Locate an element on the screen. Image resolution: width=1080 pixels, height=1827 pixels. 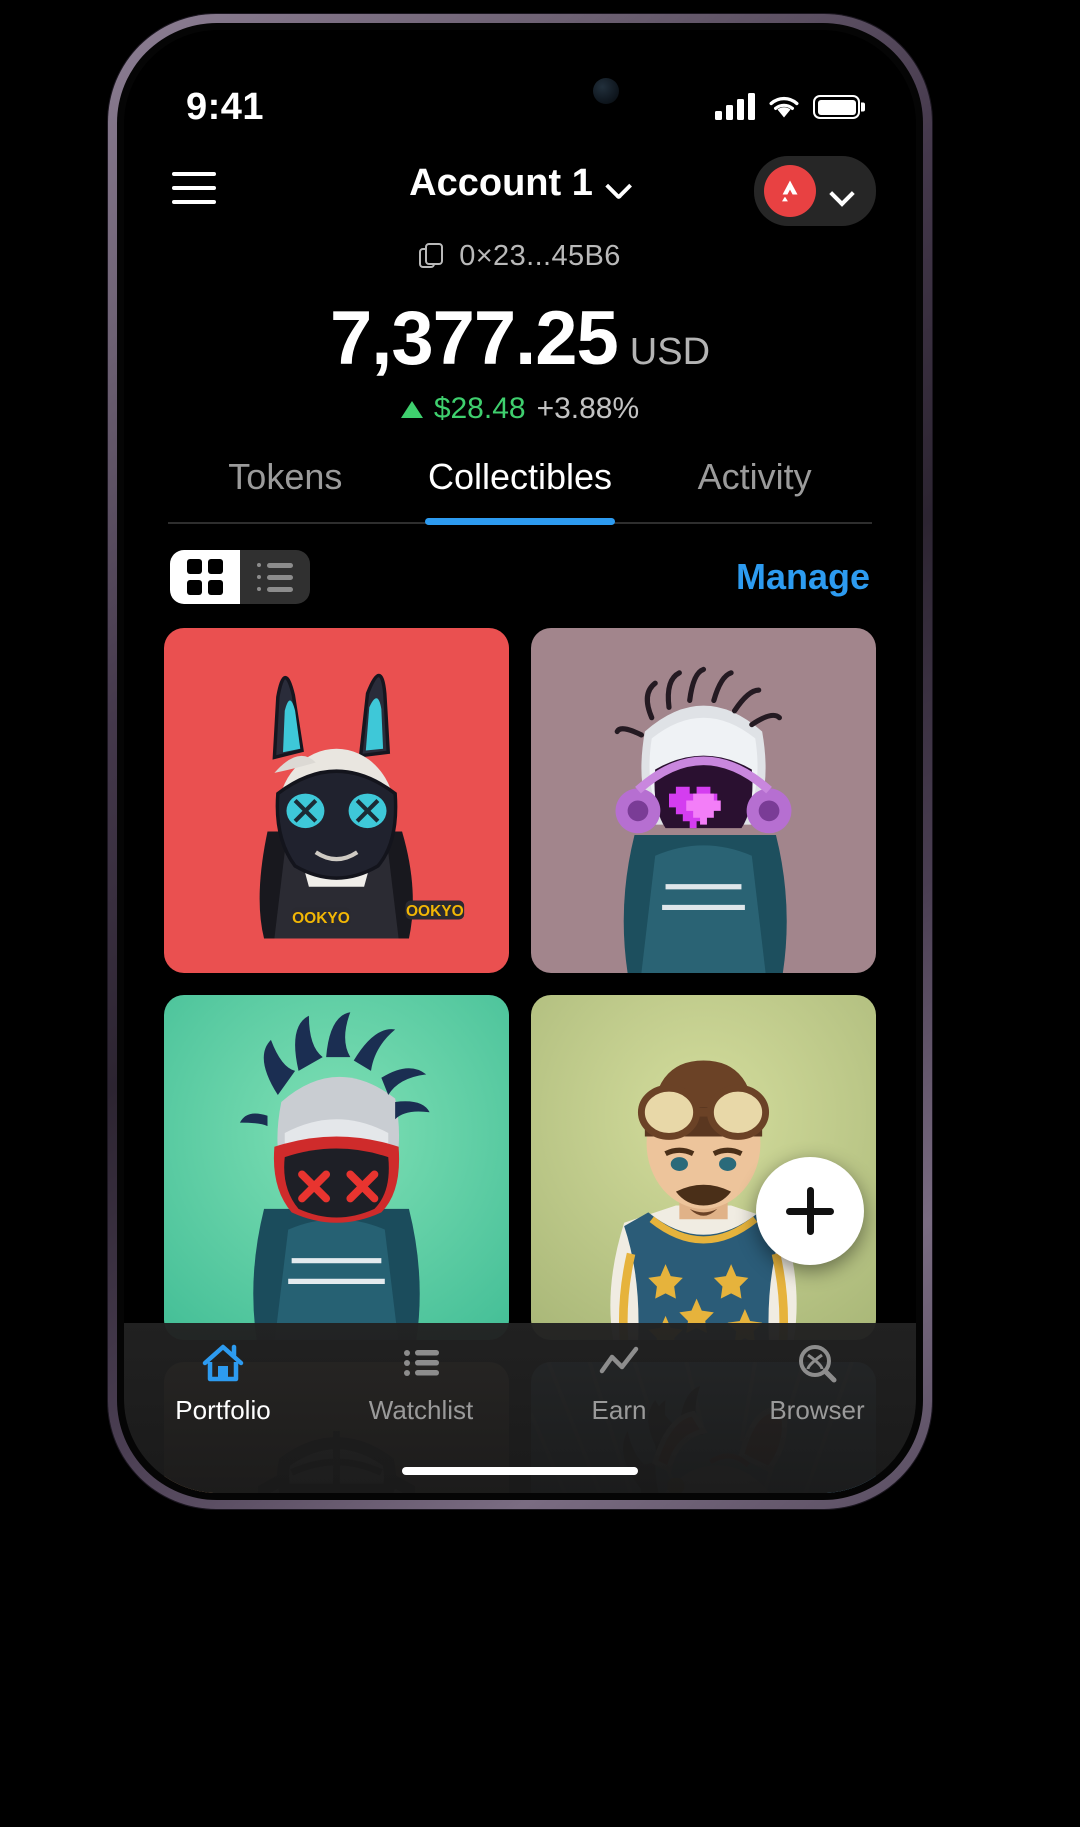
nav-item-browser: Browser is located at coordinates (817, 1383).